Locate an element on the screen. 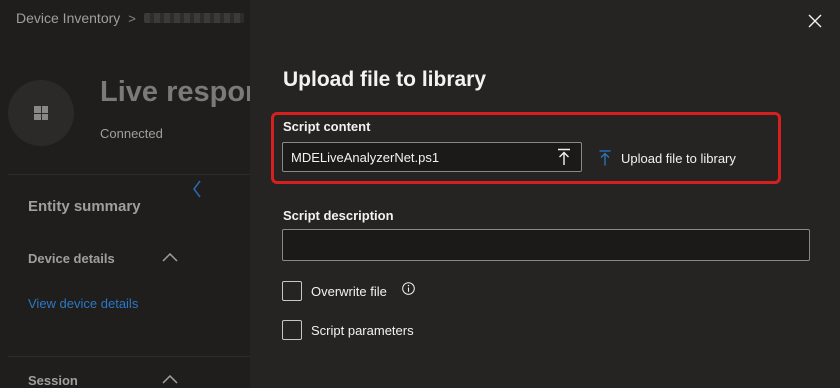  overwrite-file-row: Overwrite file is located at coordinates (348, 291).